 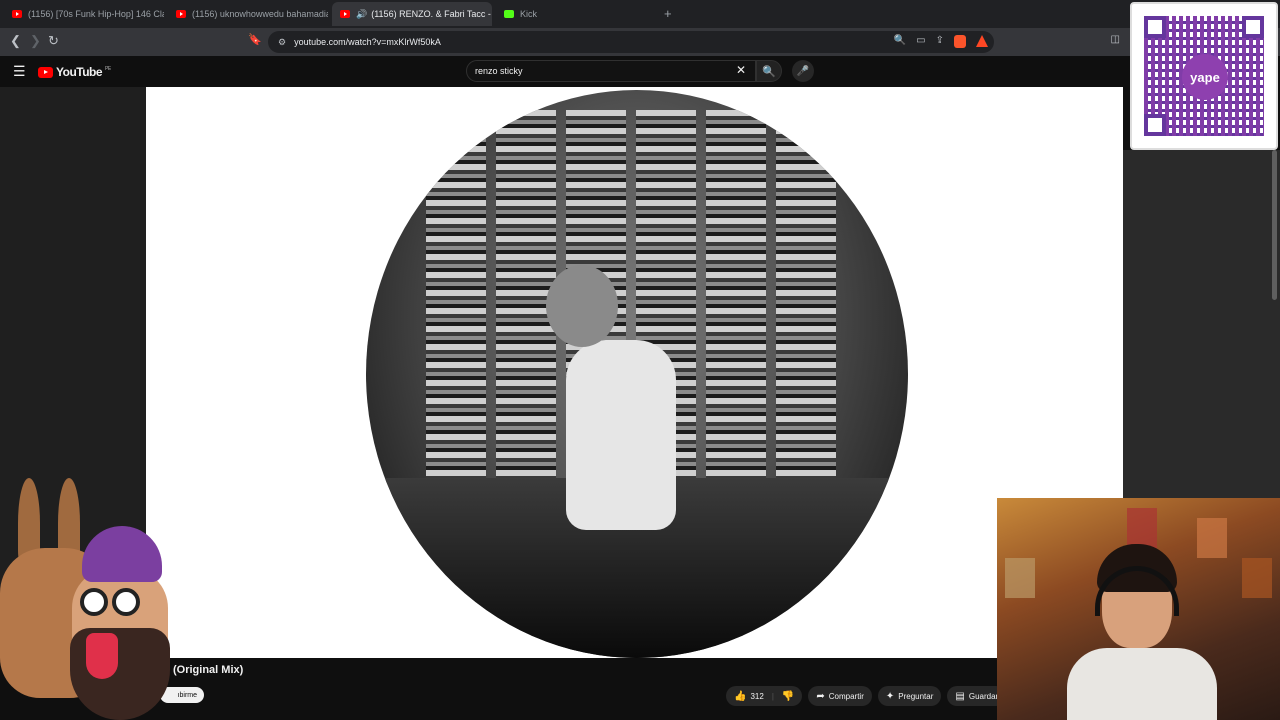 What do you see at coordinates (79, 72) in the screenshot?
I see `youtube-logo-text: YouTube` at bounding box center [79, 72].